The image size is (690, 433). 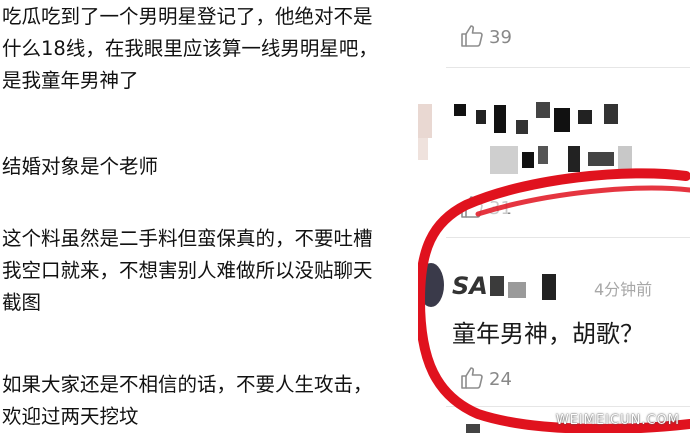 I want to click on post-line: 结婚对象是个老师, so click(x=80, y=166).